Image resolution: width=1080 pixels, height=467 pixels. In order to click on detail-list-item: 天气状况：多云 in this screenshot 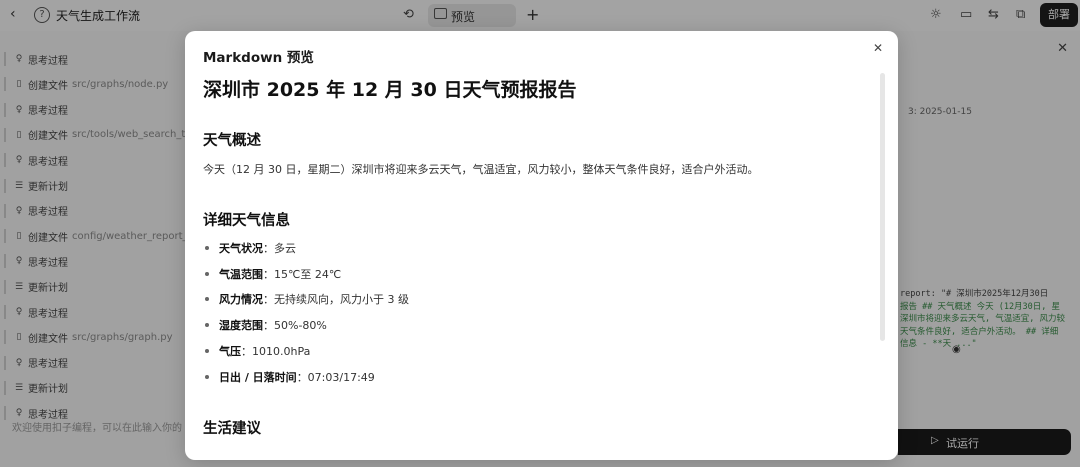, I will do `click(249, 248)`.